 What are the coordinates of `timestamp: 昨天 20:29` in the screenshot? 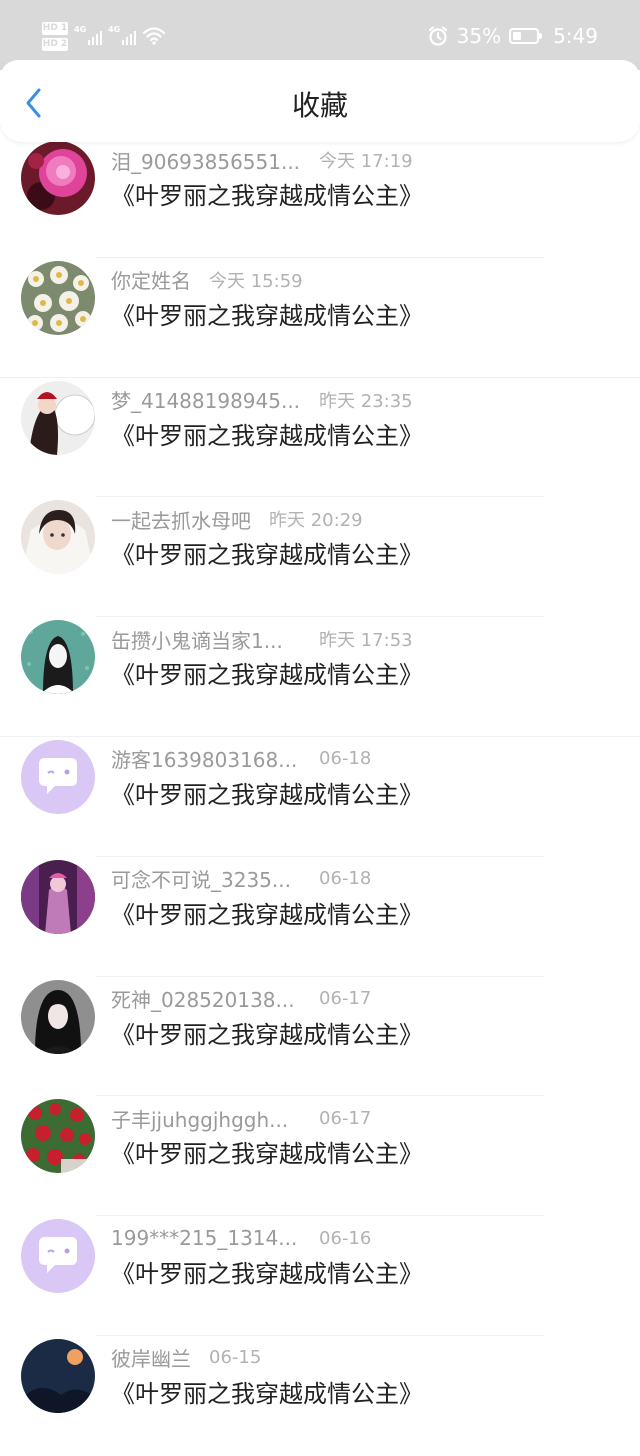 It's located at (316, 521).